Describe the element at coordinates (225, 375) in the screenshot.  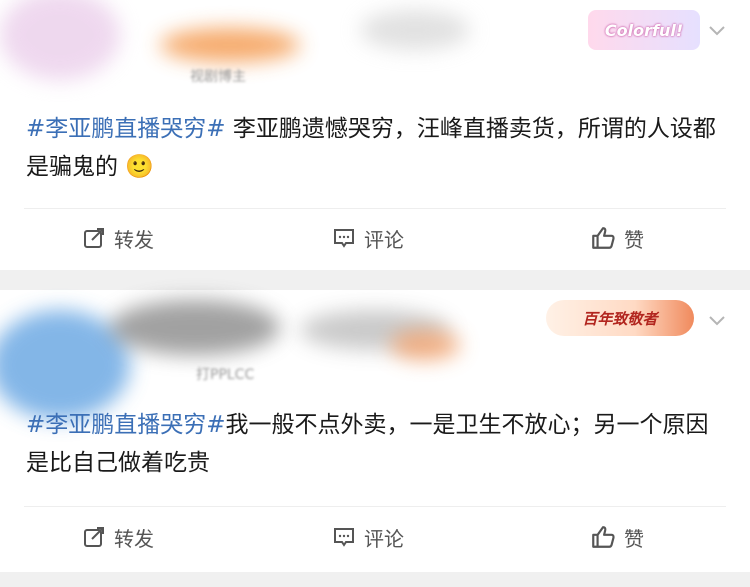
I see `blurred-author-note: 打PPLCC` at that location.